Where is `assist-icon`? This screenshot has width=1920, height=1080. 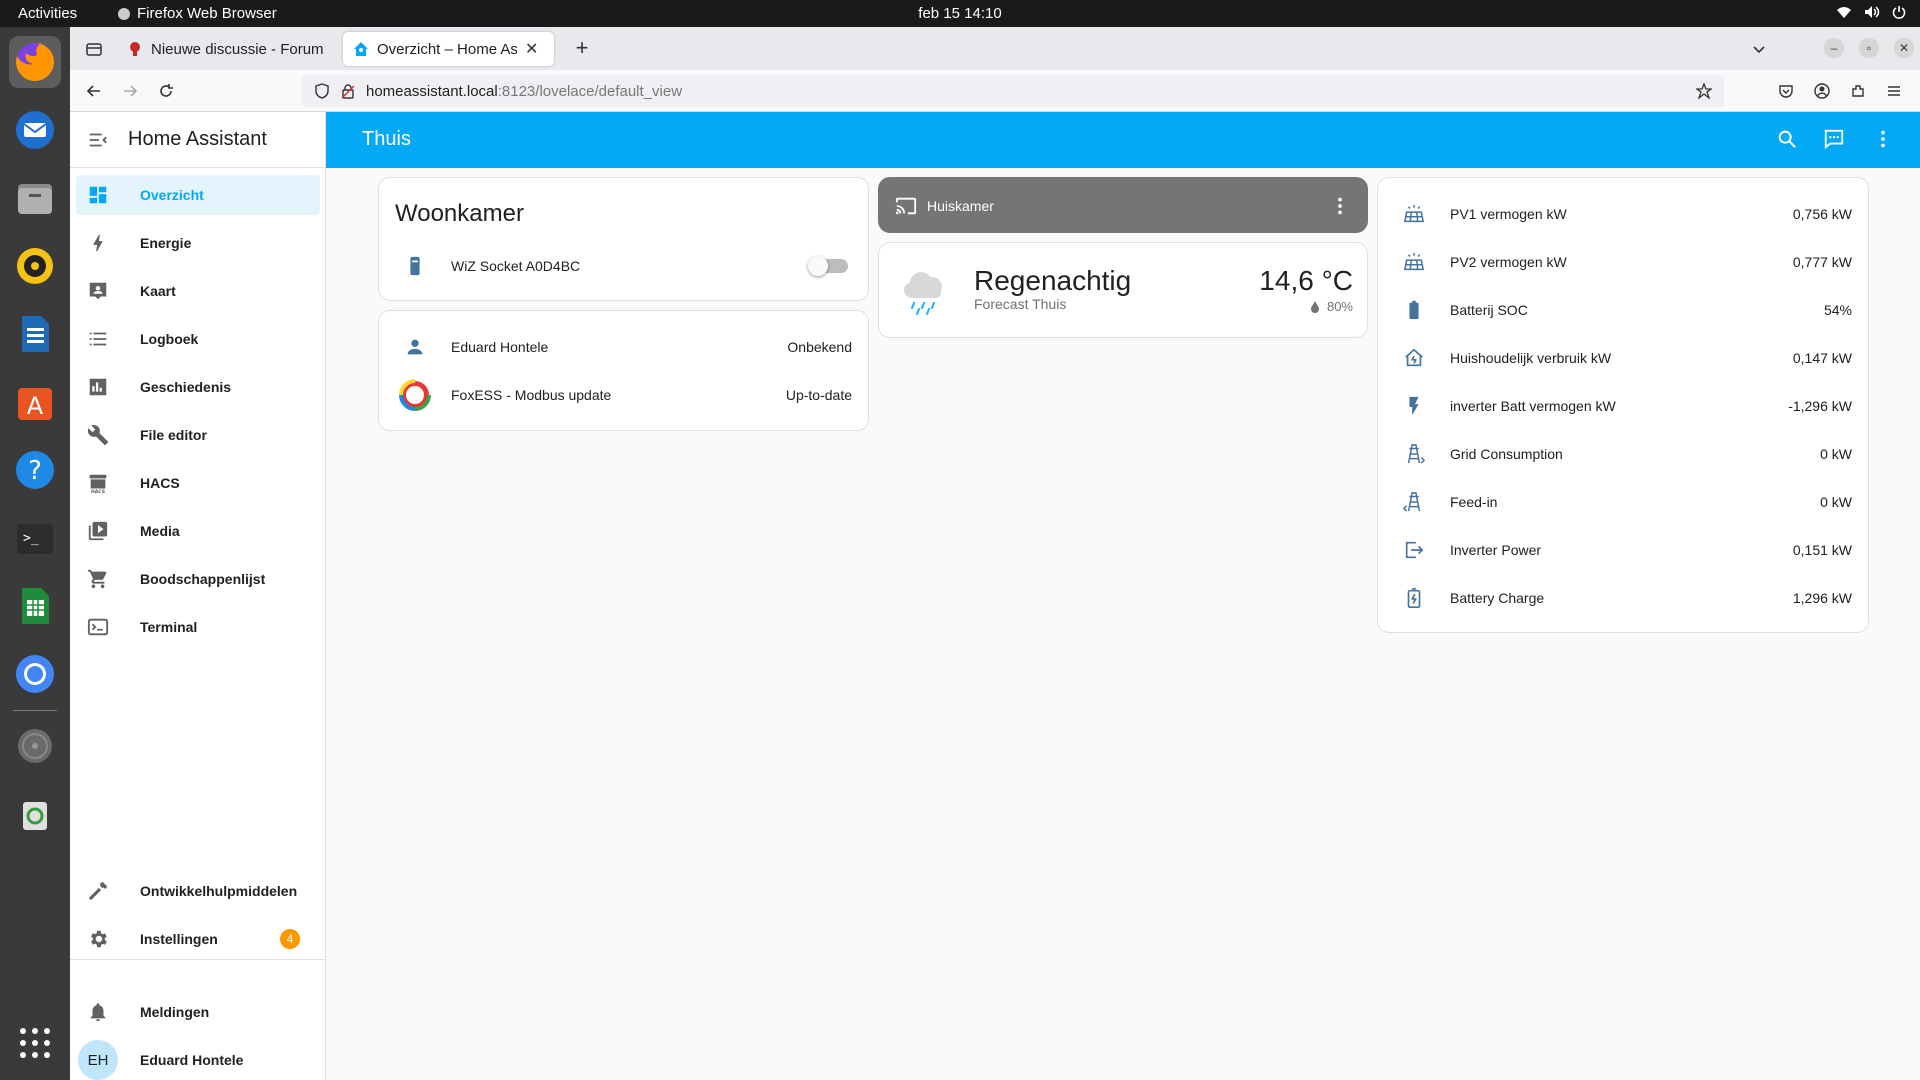
assist-icon is located at coordinates (1835, 140).